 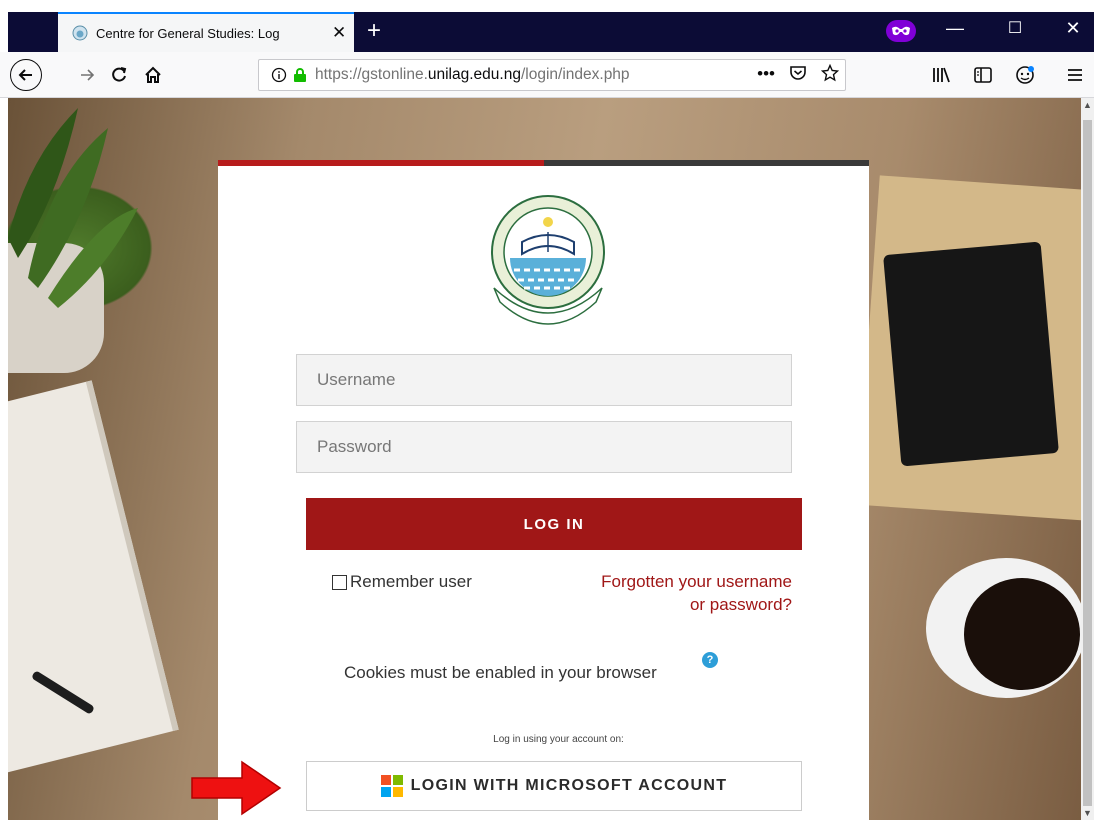 What do you see at coordinates (500, 672) in the screenshot?
I see `cookies-notice: Cookies must be enabled in your browser` at bounding box center [500, 672].